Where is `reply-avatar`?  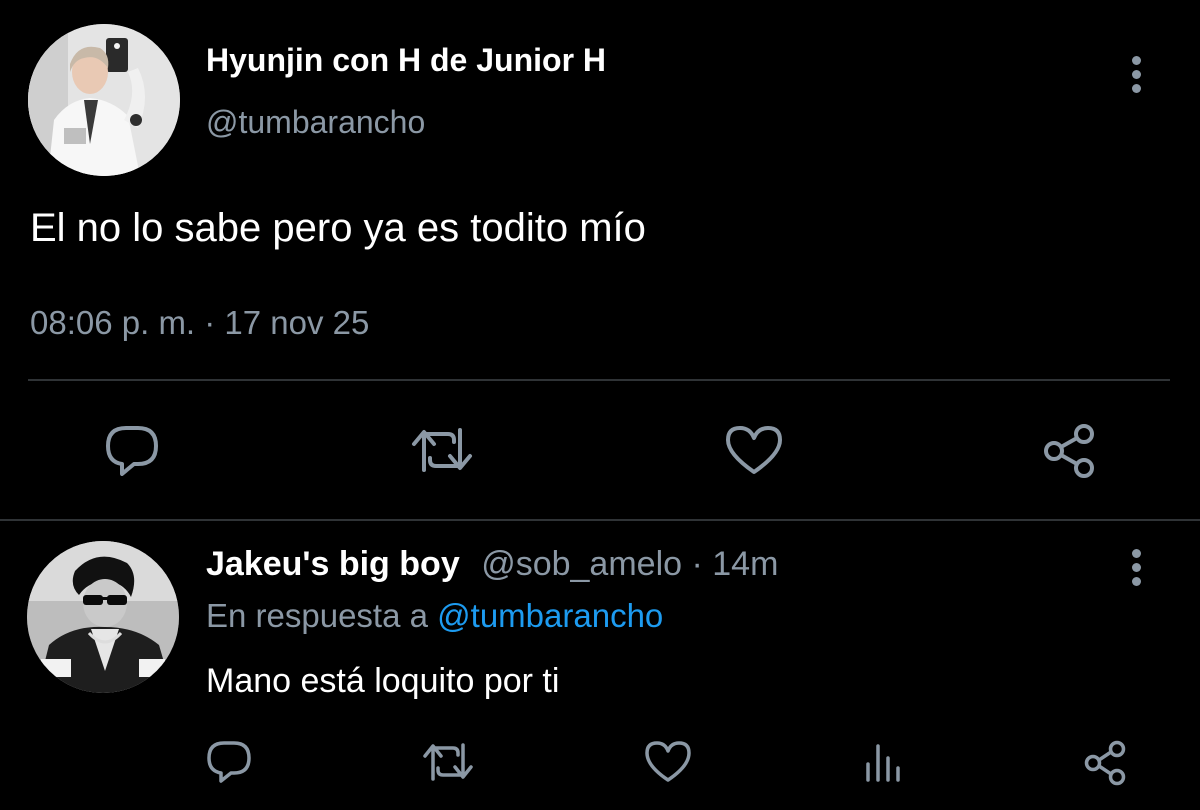
reply-avatar is located at coordinates (103, 617).